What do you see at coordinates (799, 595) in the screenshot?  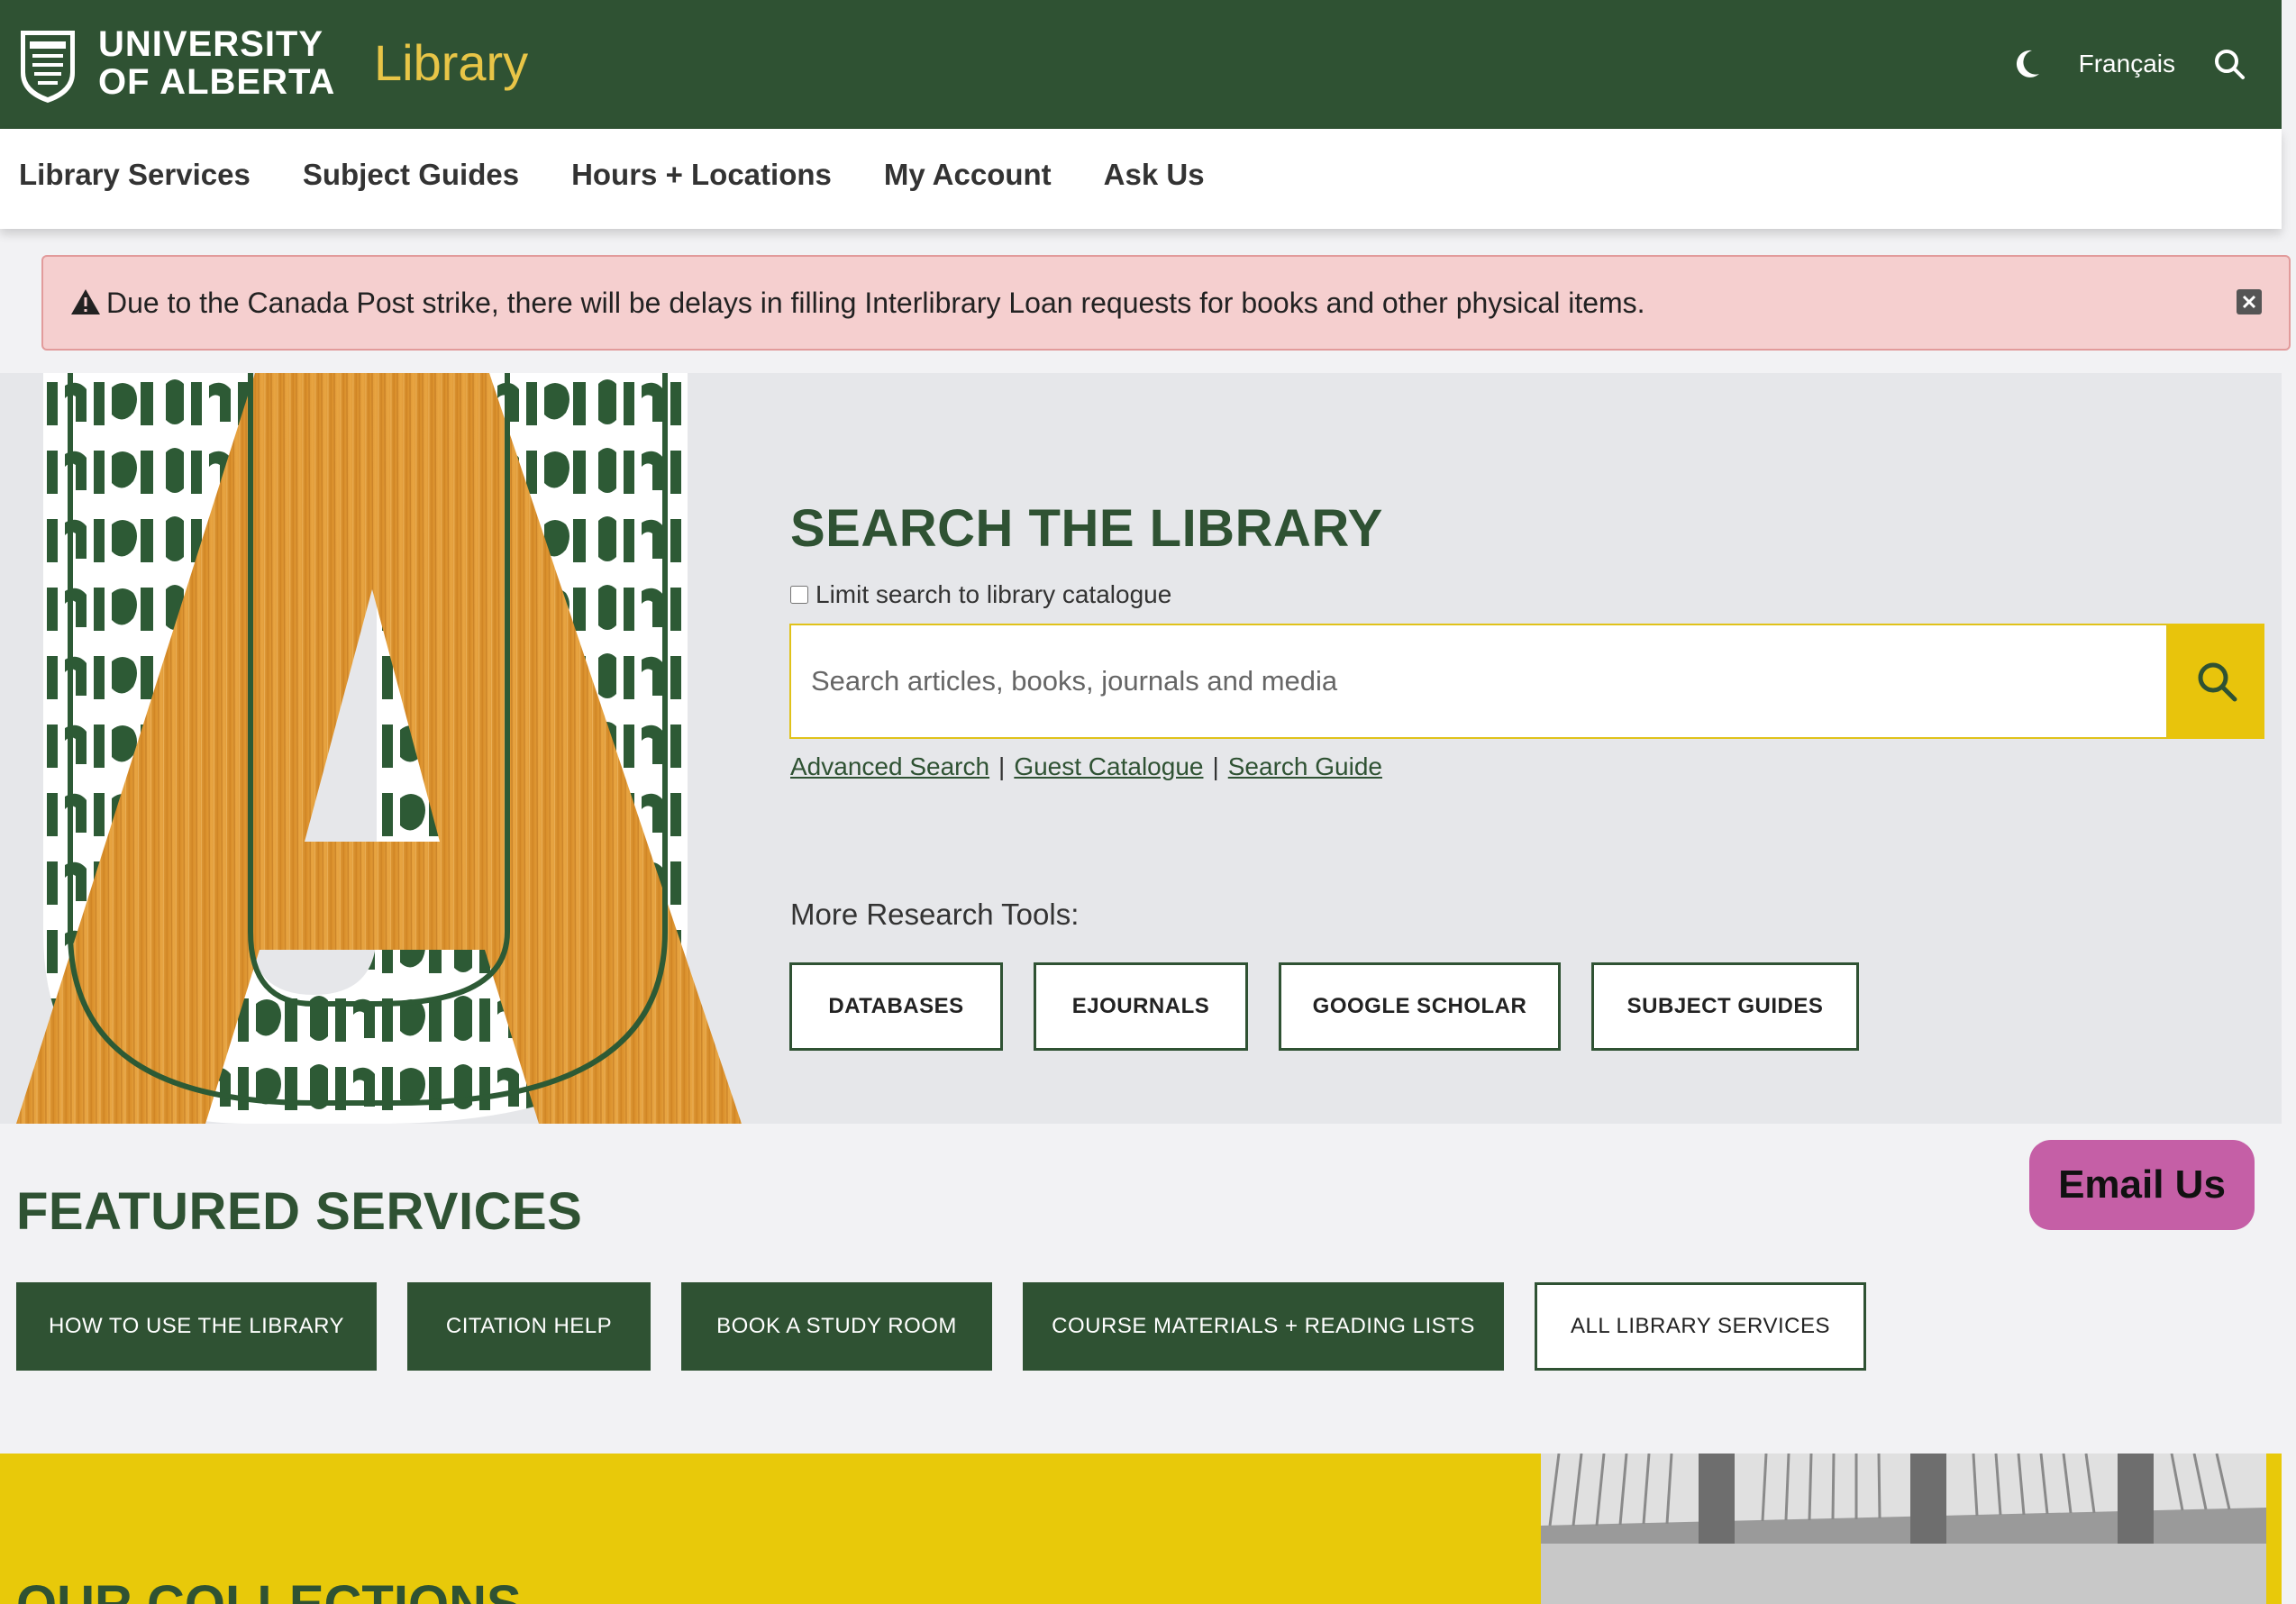 I see `limit-catalogue-checkbox` at bounding box center [799, 595].